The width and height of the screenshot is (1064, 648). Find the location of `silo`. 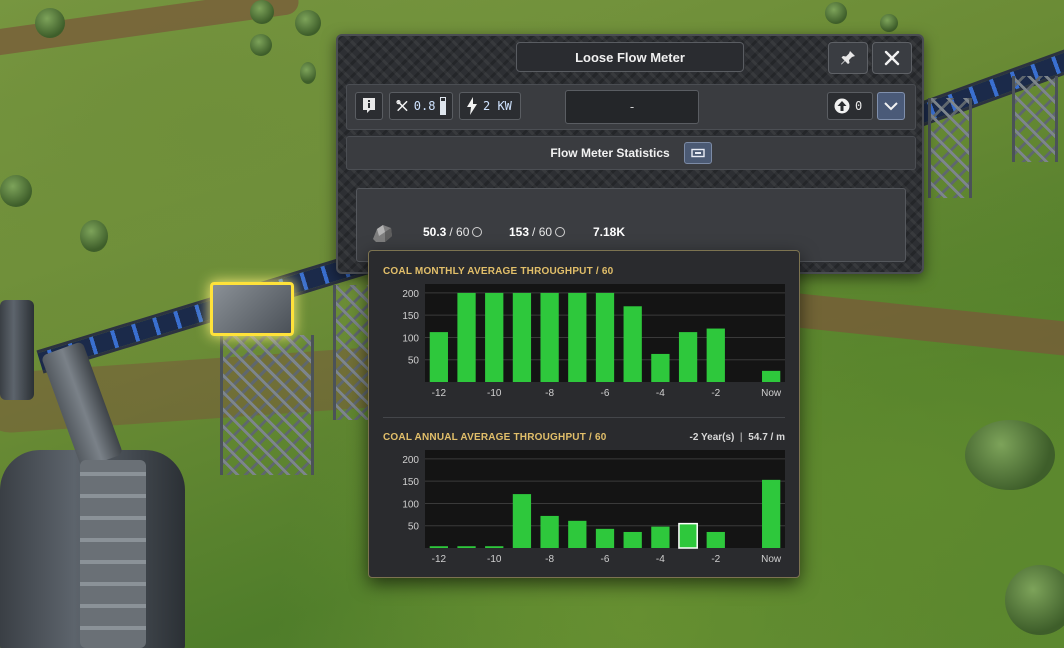

silo is located at coordinates (17, 350).